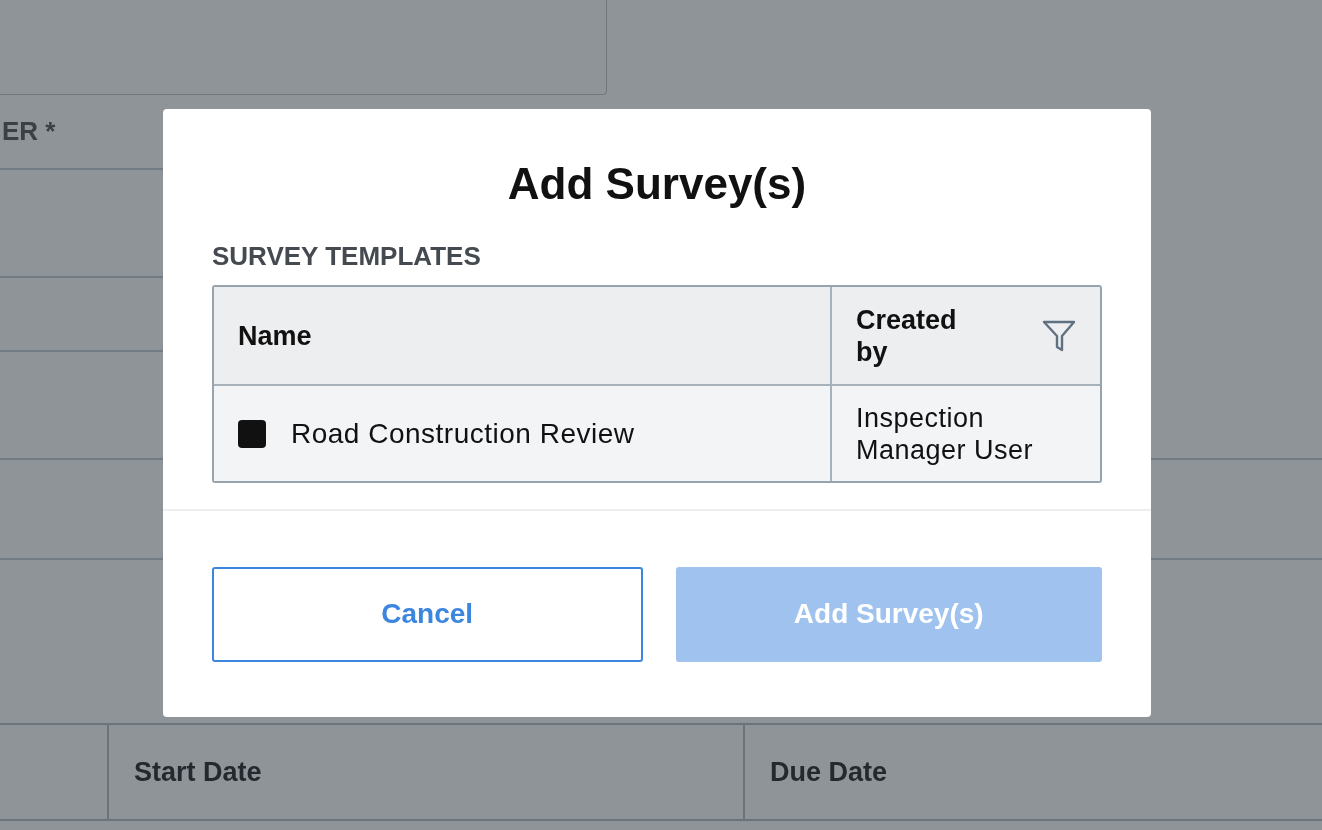 The height and width of the screenshot is (830, 1322). I want to click on creator-name: Inspection Manager User, so click(945, 433).